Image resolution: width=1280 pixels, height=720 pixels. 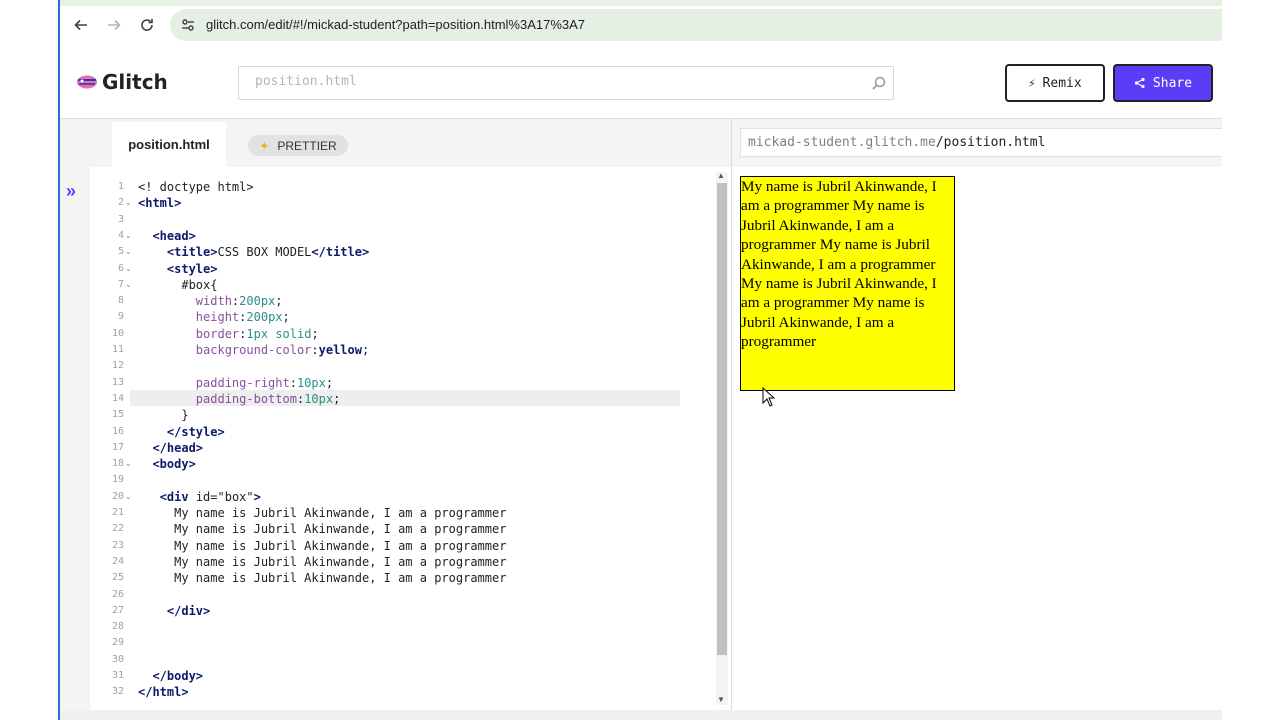 What do you see at coordinates (410, 252) in the screenshot?
I see `code-line: 5 ⌄ <title>CSS BOX MODEL</title>` at bounding box center [410, 252].